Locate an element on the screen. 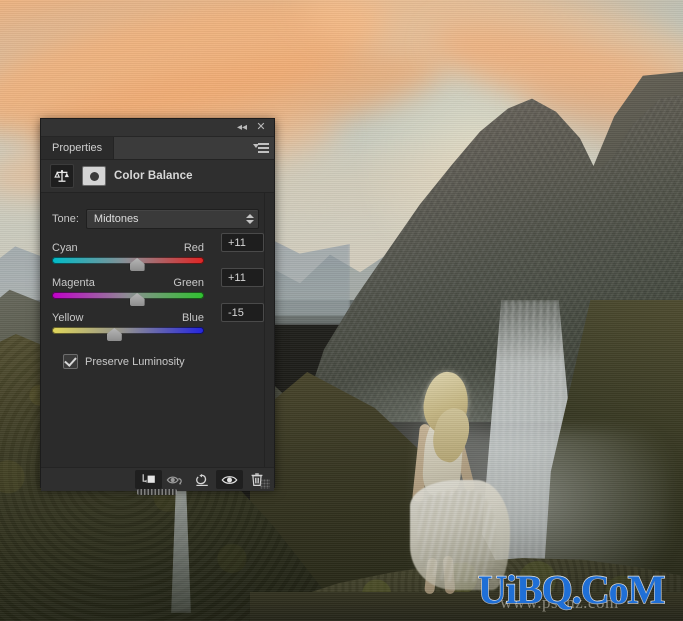 This screenshot has width=683, height=621. reset-button is located at coordinates (202, 479).